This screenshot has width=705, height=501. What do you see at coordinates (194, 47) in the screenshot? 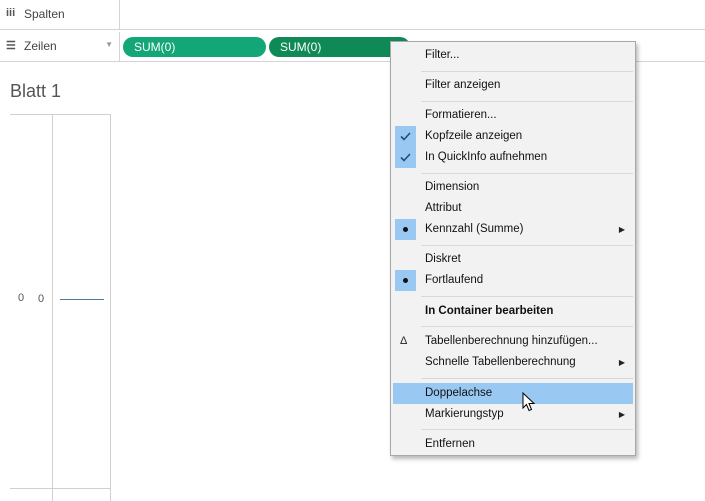
I see `sum-pill-1: SUM(0)` at bounding box center [194, 47].